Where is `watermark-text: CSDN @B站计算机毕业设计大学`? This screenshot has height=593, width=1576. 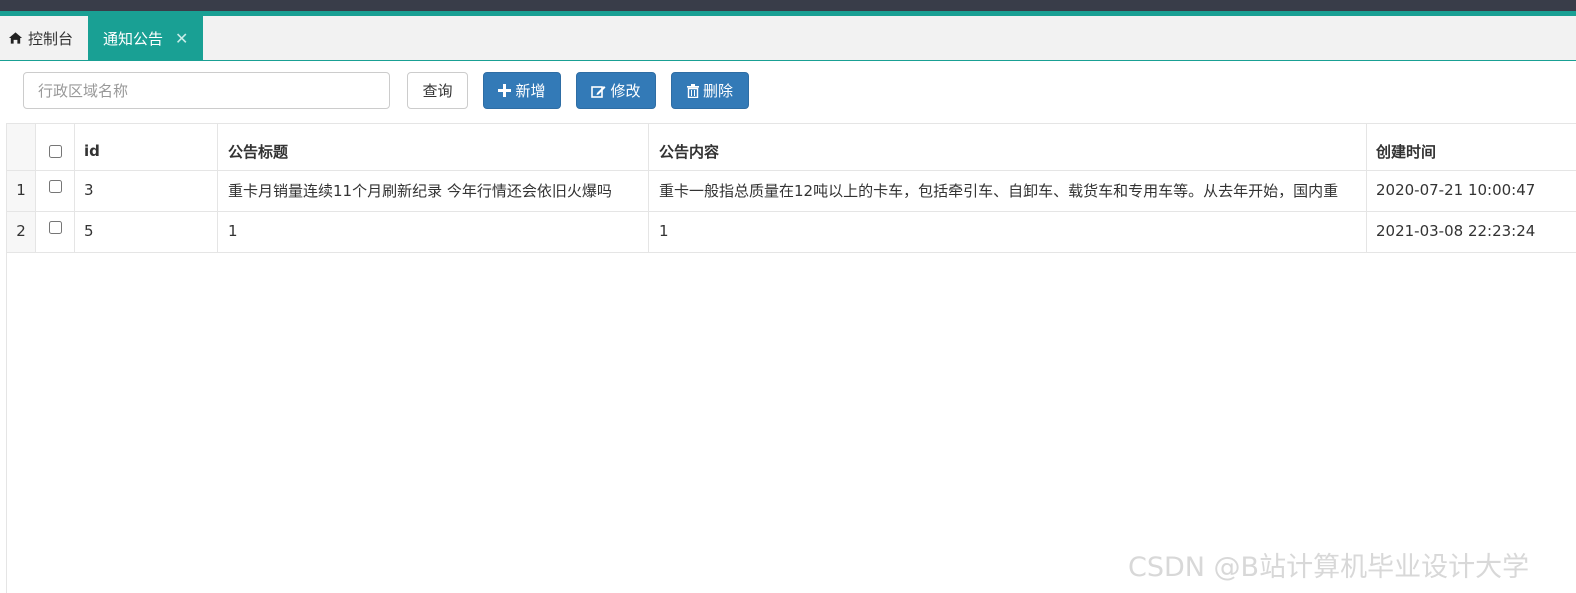
watermark-text: CSDN @B站计算机毕业设计大学 is located at coordinates (1329, 567).